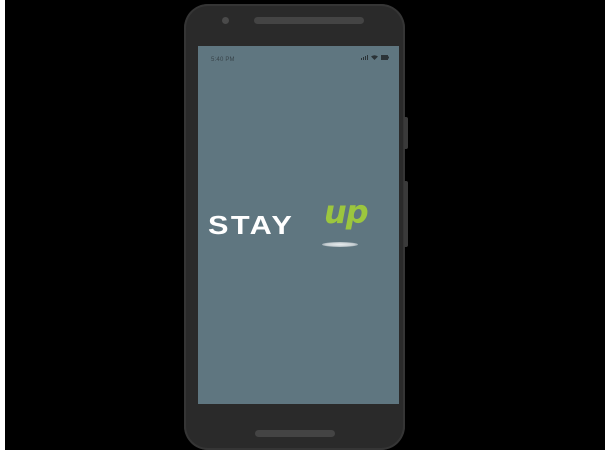 This screenshot has width=608, height=458. What do you see at coordinates (309, 20) in the screenshot?
I see `top-speaker` at bounding box center [309, 20].